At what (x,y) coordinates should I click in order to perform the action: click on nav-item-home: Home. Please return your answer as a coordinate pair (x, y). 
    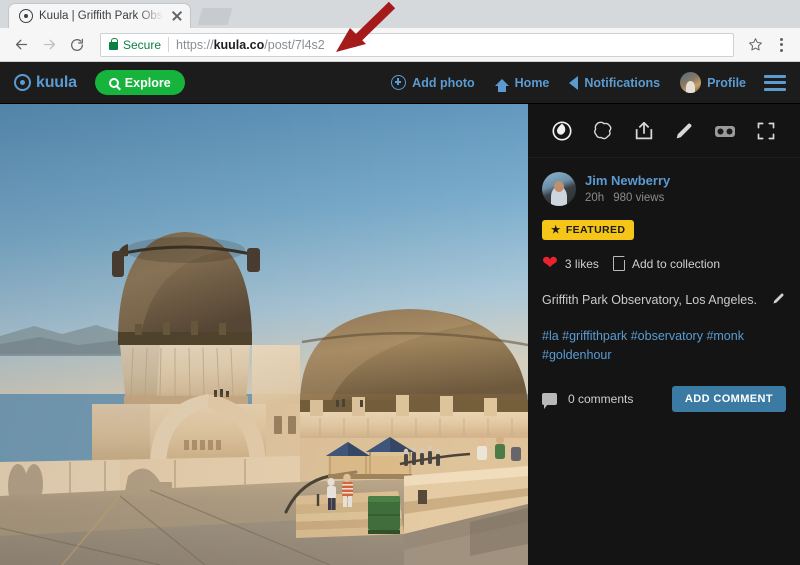
    Looking at the image, I should click on (522, 83).